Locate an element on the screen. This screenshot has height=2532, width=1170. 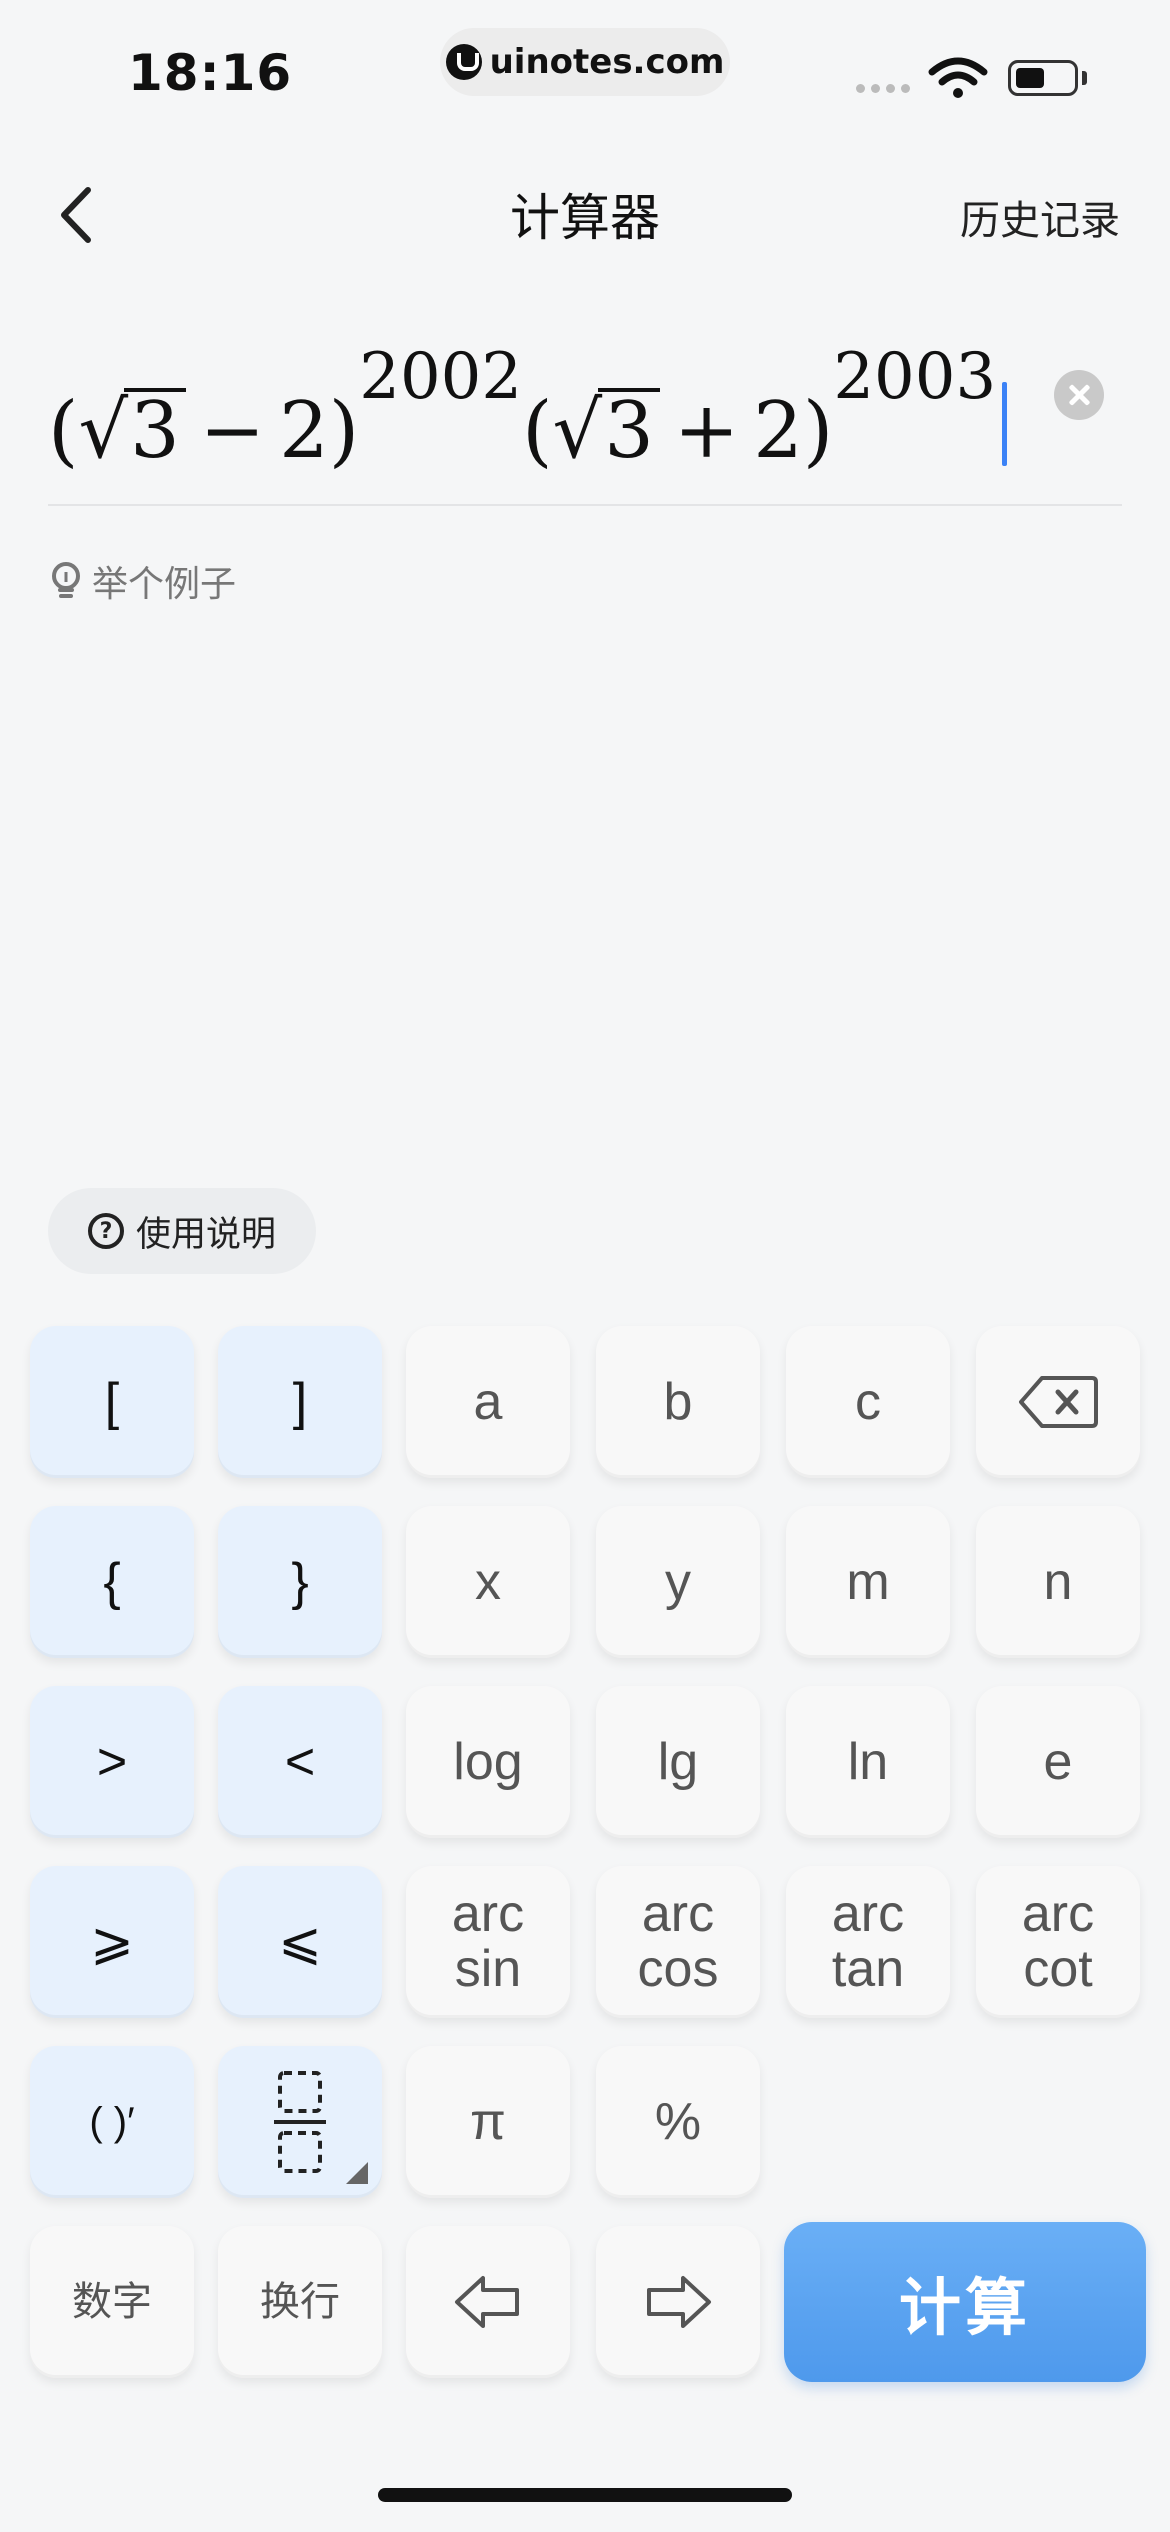
key-log: log is located at coordinates (488, 1762).